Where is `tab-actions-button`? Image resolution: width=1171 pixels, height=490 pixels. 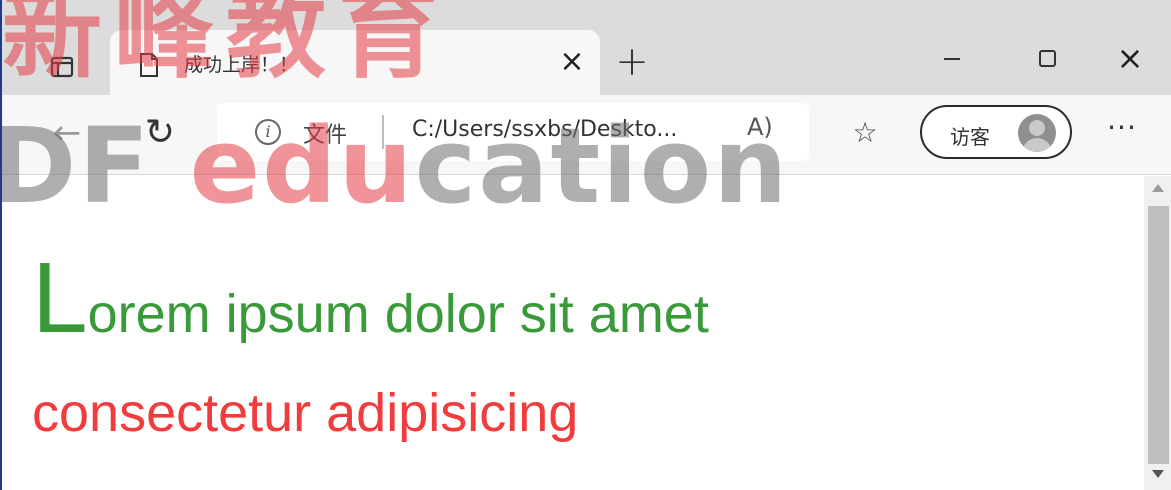
tab-actions-button is located at coordinates (62, 67).